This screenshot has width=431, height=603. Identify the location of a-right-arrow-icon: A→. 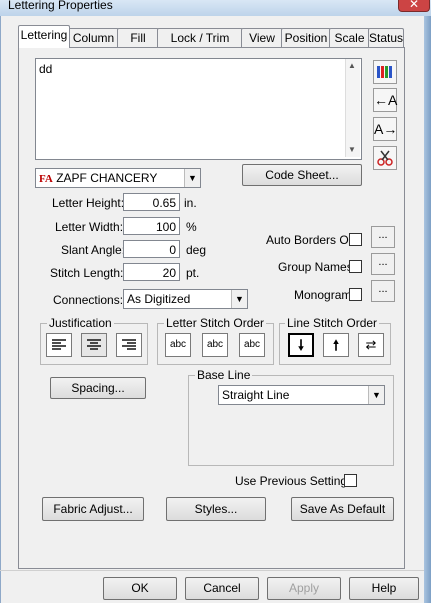
(385, 129).